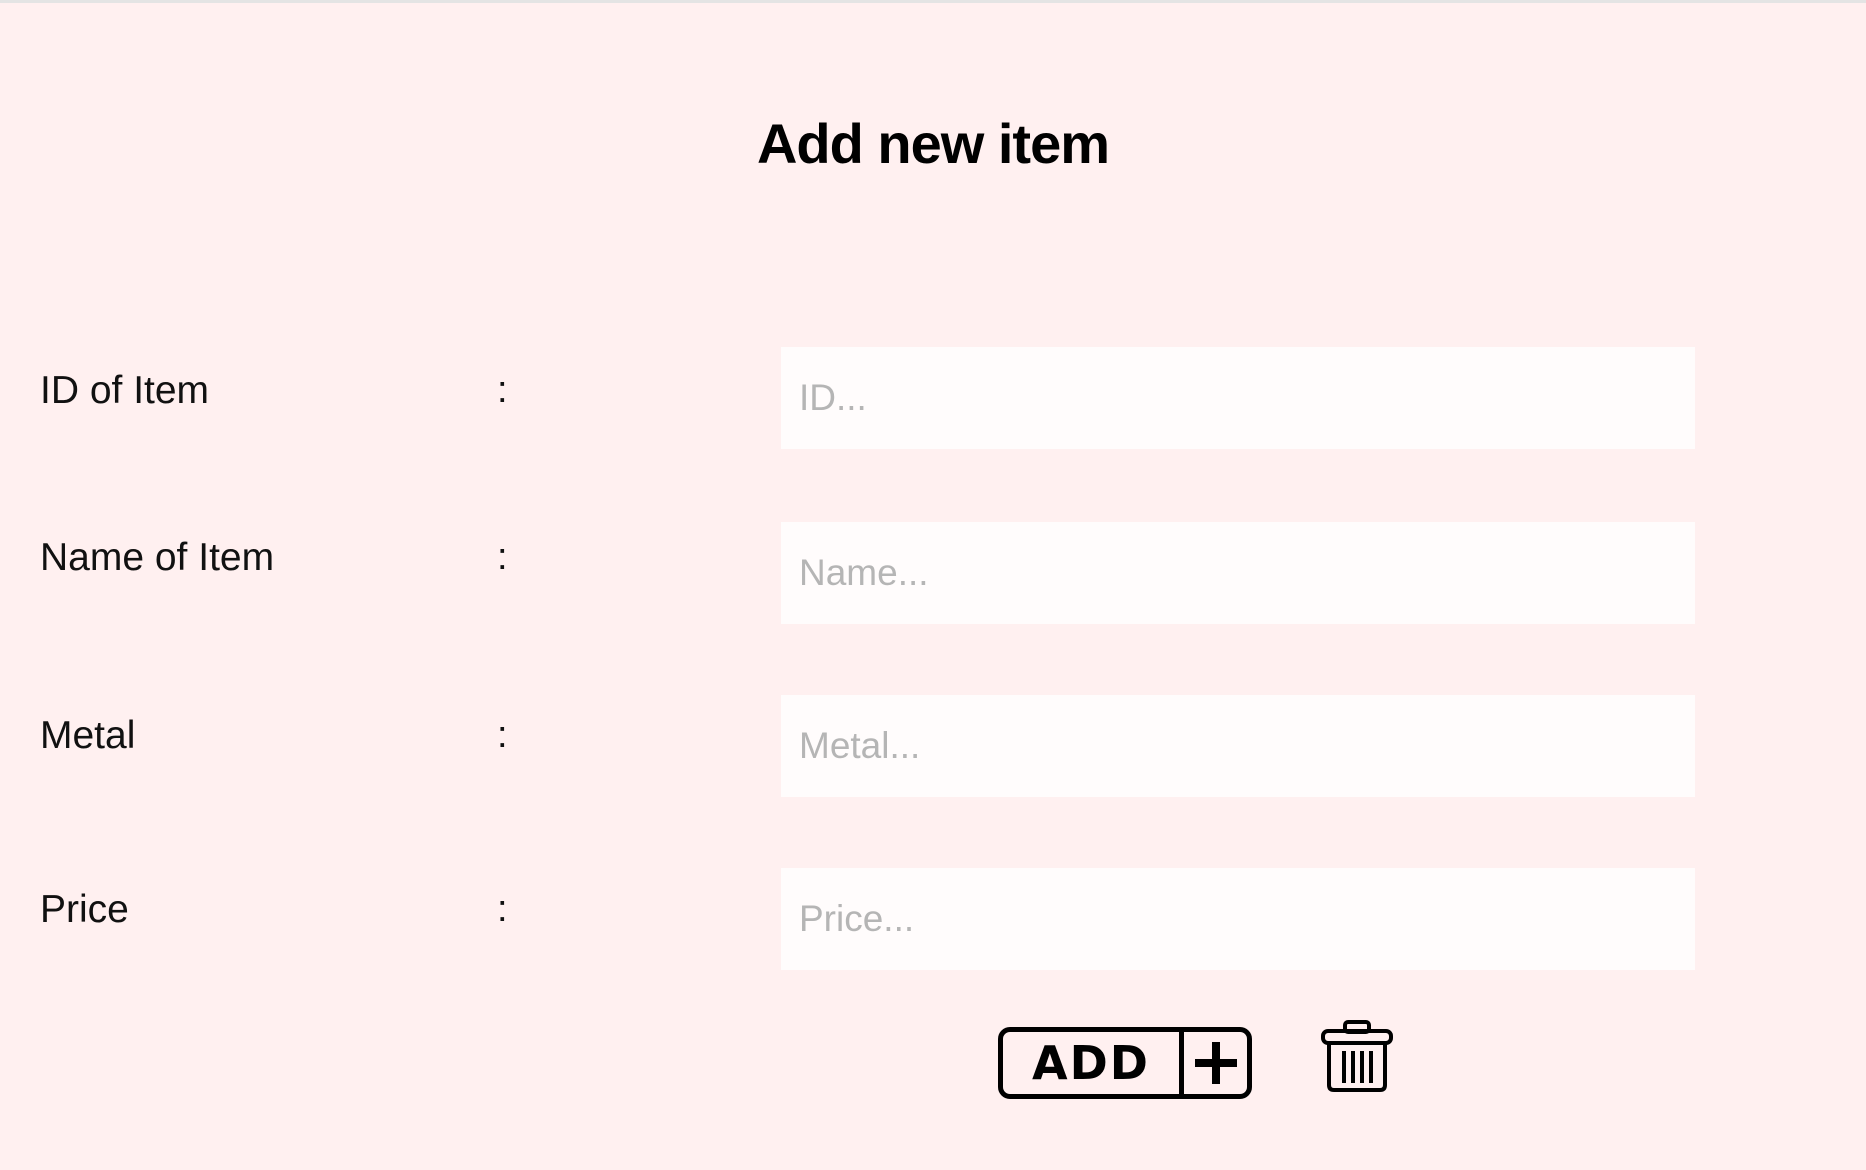 Image resolution: width=1866 pixels, height=1170 pixels. I want to click on delete-button, so click(1357, 1056).